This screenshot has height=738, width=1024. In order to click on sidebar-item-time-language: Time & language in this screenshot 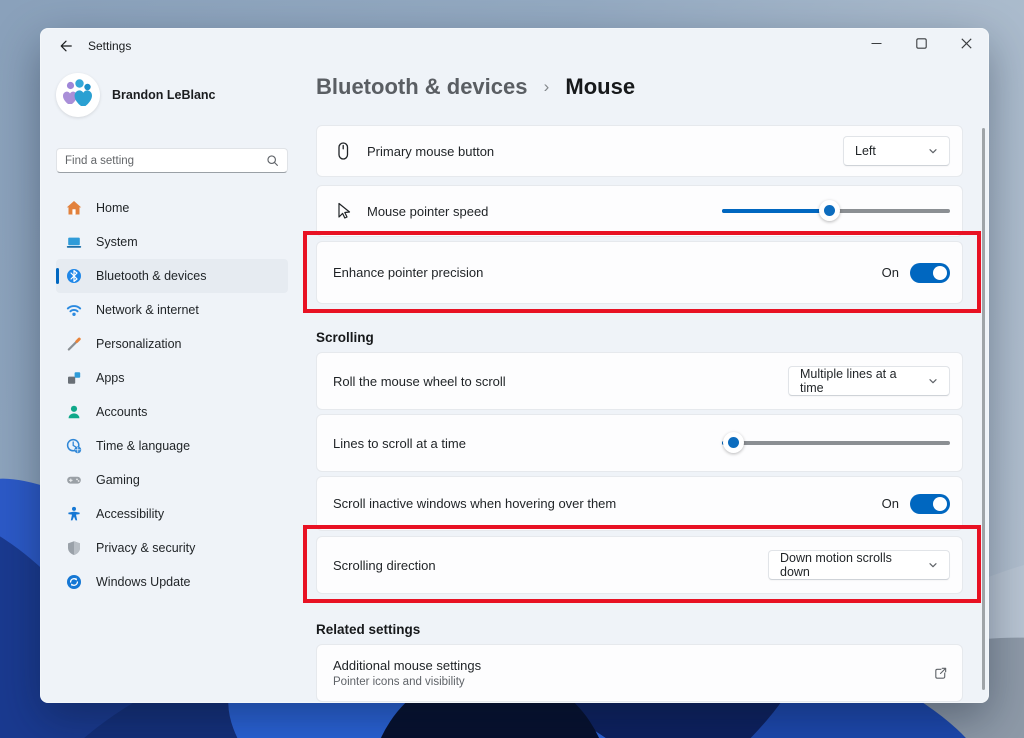, I will do `click(172, 446)`.